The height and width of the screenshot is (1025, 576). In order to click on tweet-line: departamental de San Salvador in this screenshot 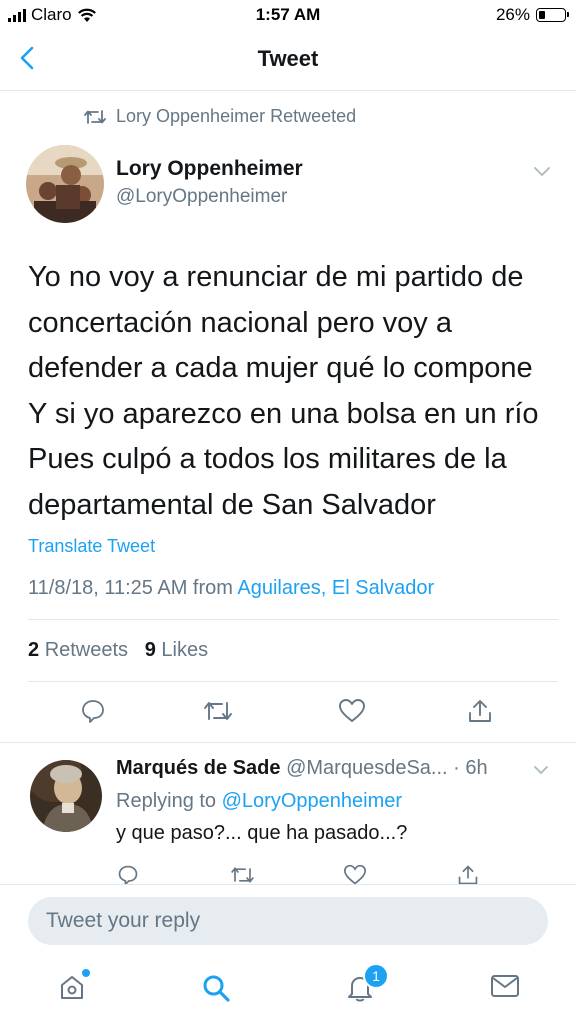, I will do `click(232, 504)`.